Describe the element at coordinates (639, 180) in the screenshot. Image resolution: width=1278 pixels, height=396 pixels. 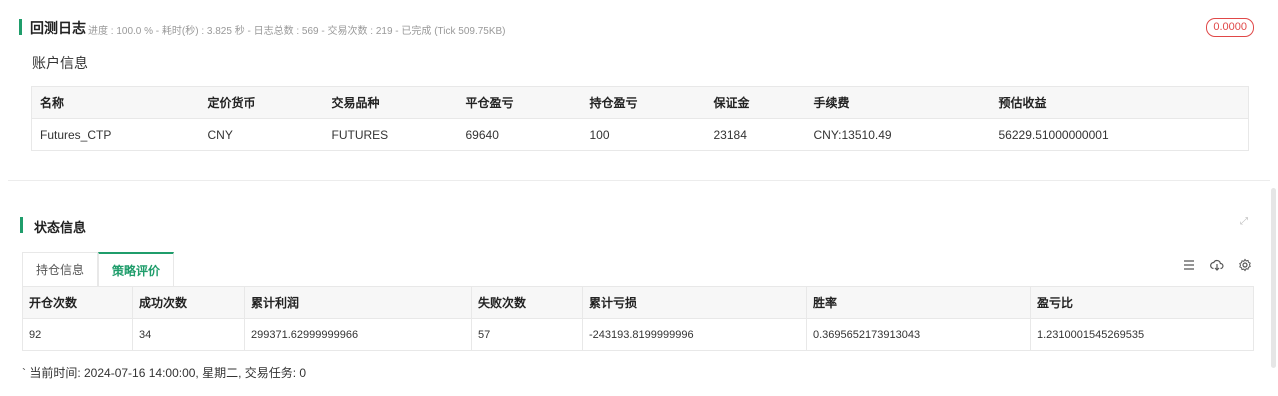
I see `section-divider` at that location.